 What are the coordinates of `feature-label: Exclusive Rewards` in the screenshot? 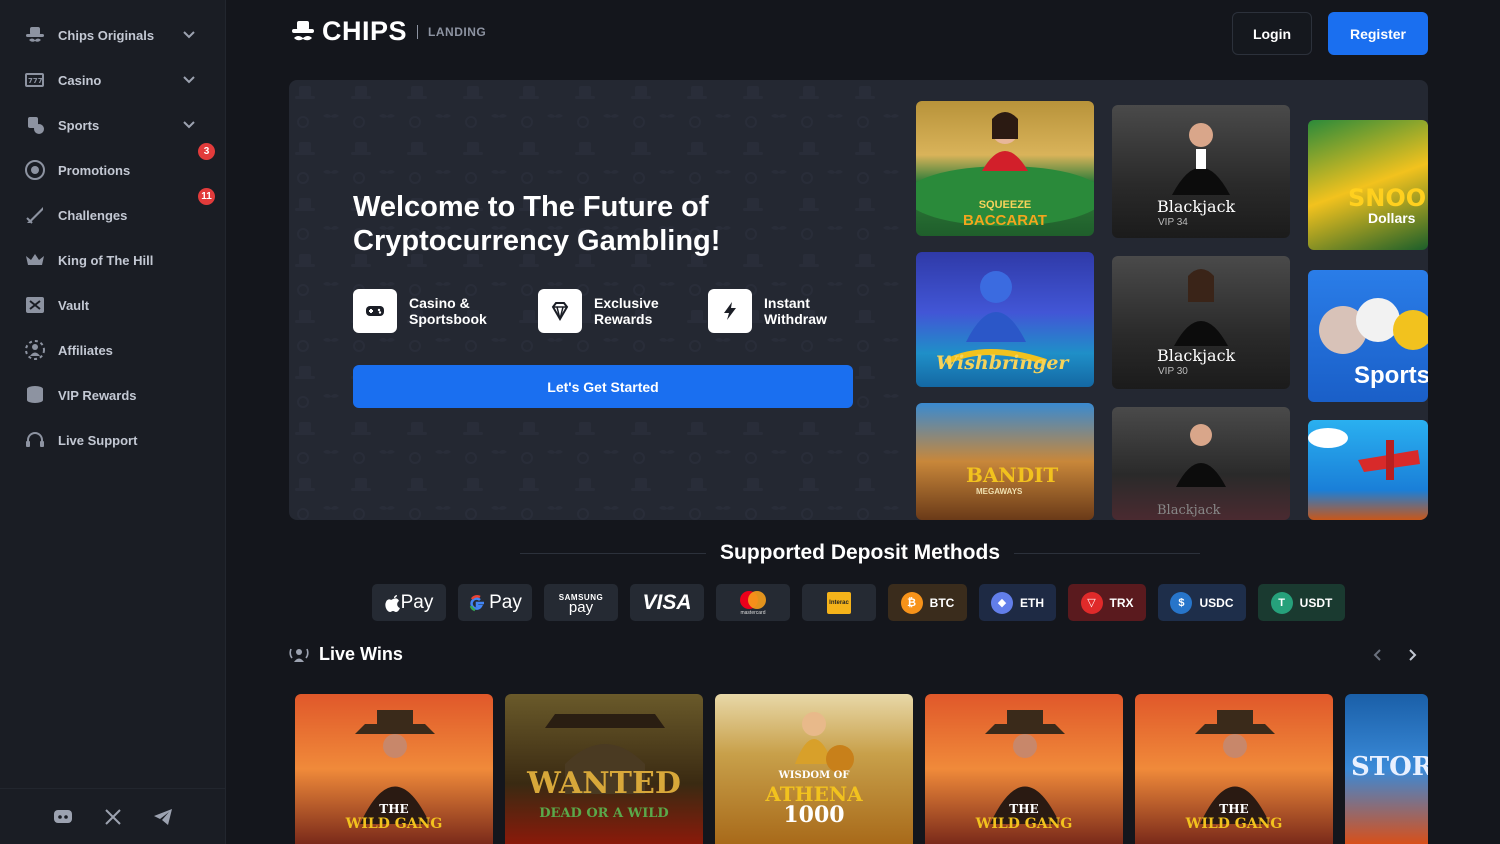 It's located at (626, 311).